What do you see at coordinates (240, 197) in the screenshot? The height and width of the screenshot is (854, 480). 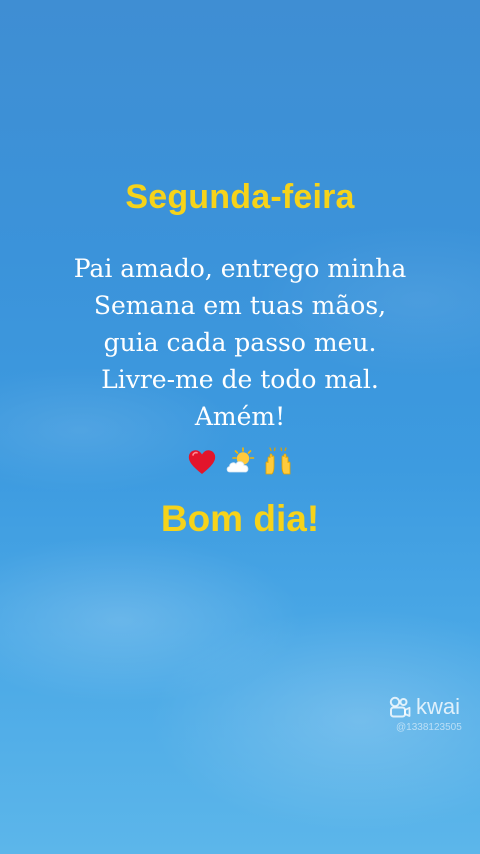 I see `day-title: Segunda-feira` at bounding box center [240, 197].